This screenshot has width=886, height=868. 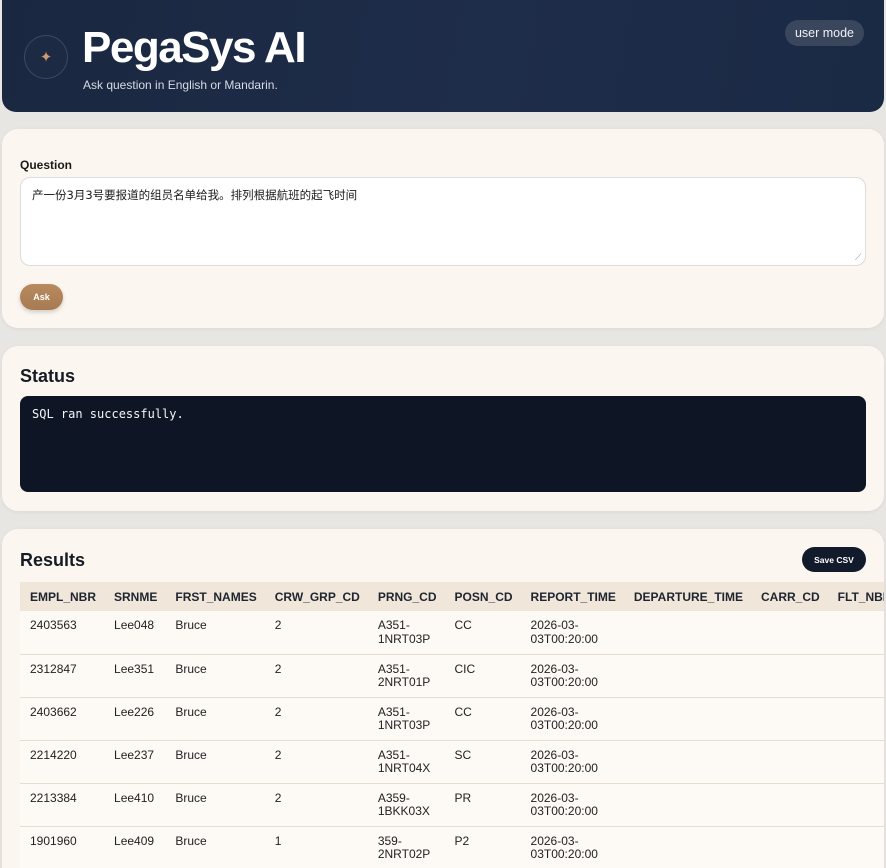 I want to click on column-header-prng-cd: PRNG_CD, so click(x=406, y=596).